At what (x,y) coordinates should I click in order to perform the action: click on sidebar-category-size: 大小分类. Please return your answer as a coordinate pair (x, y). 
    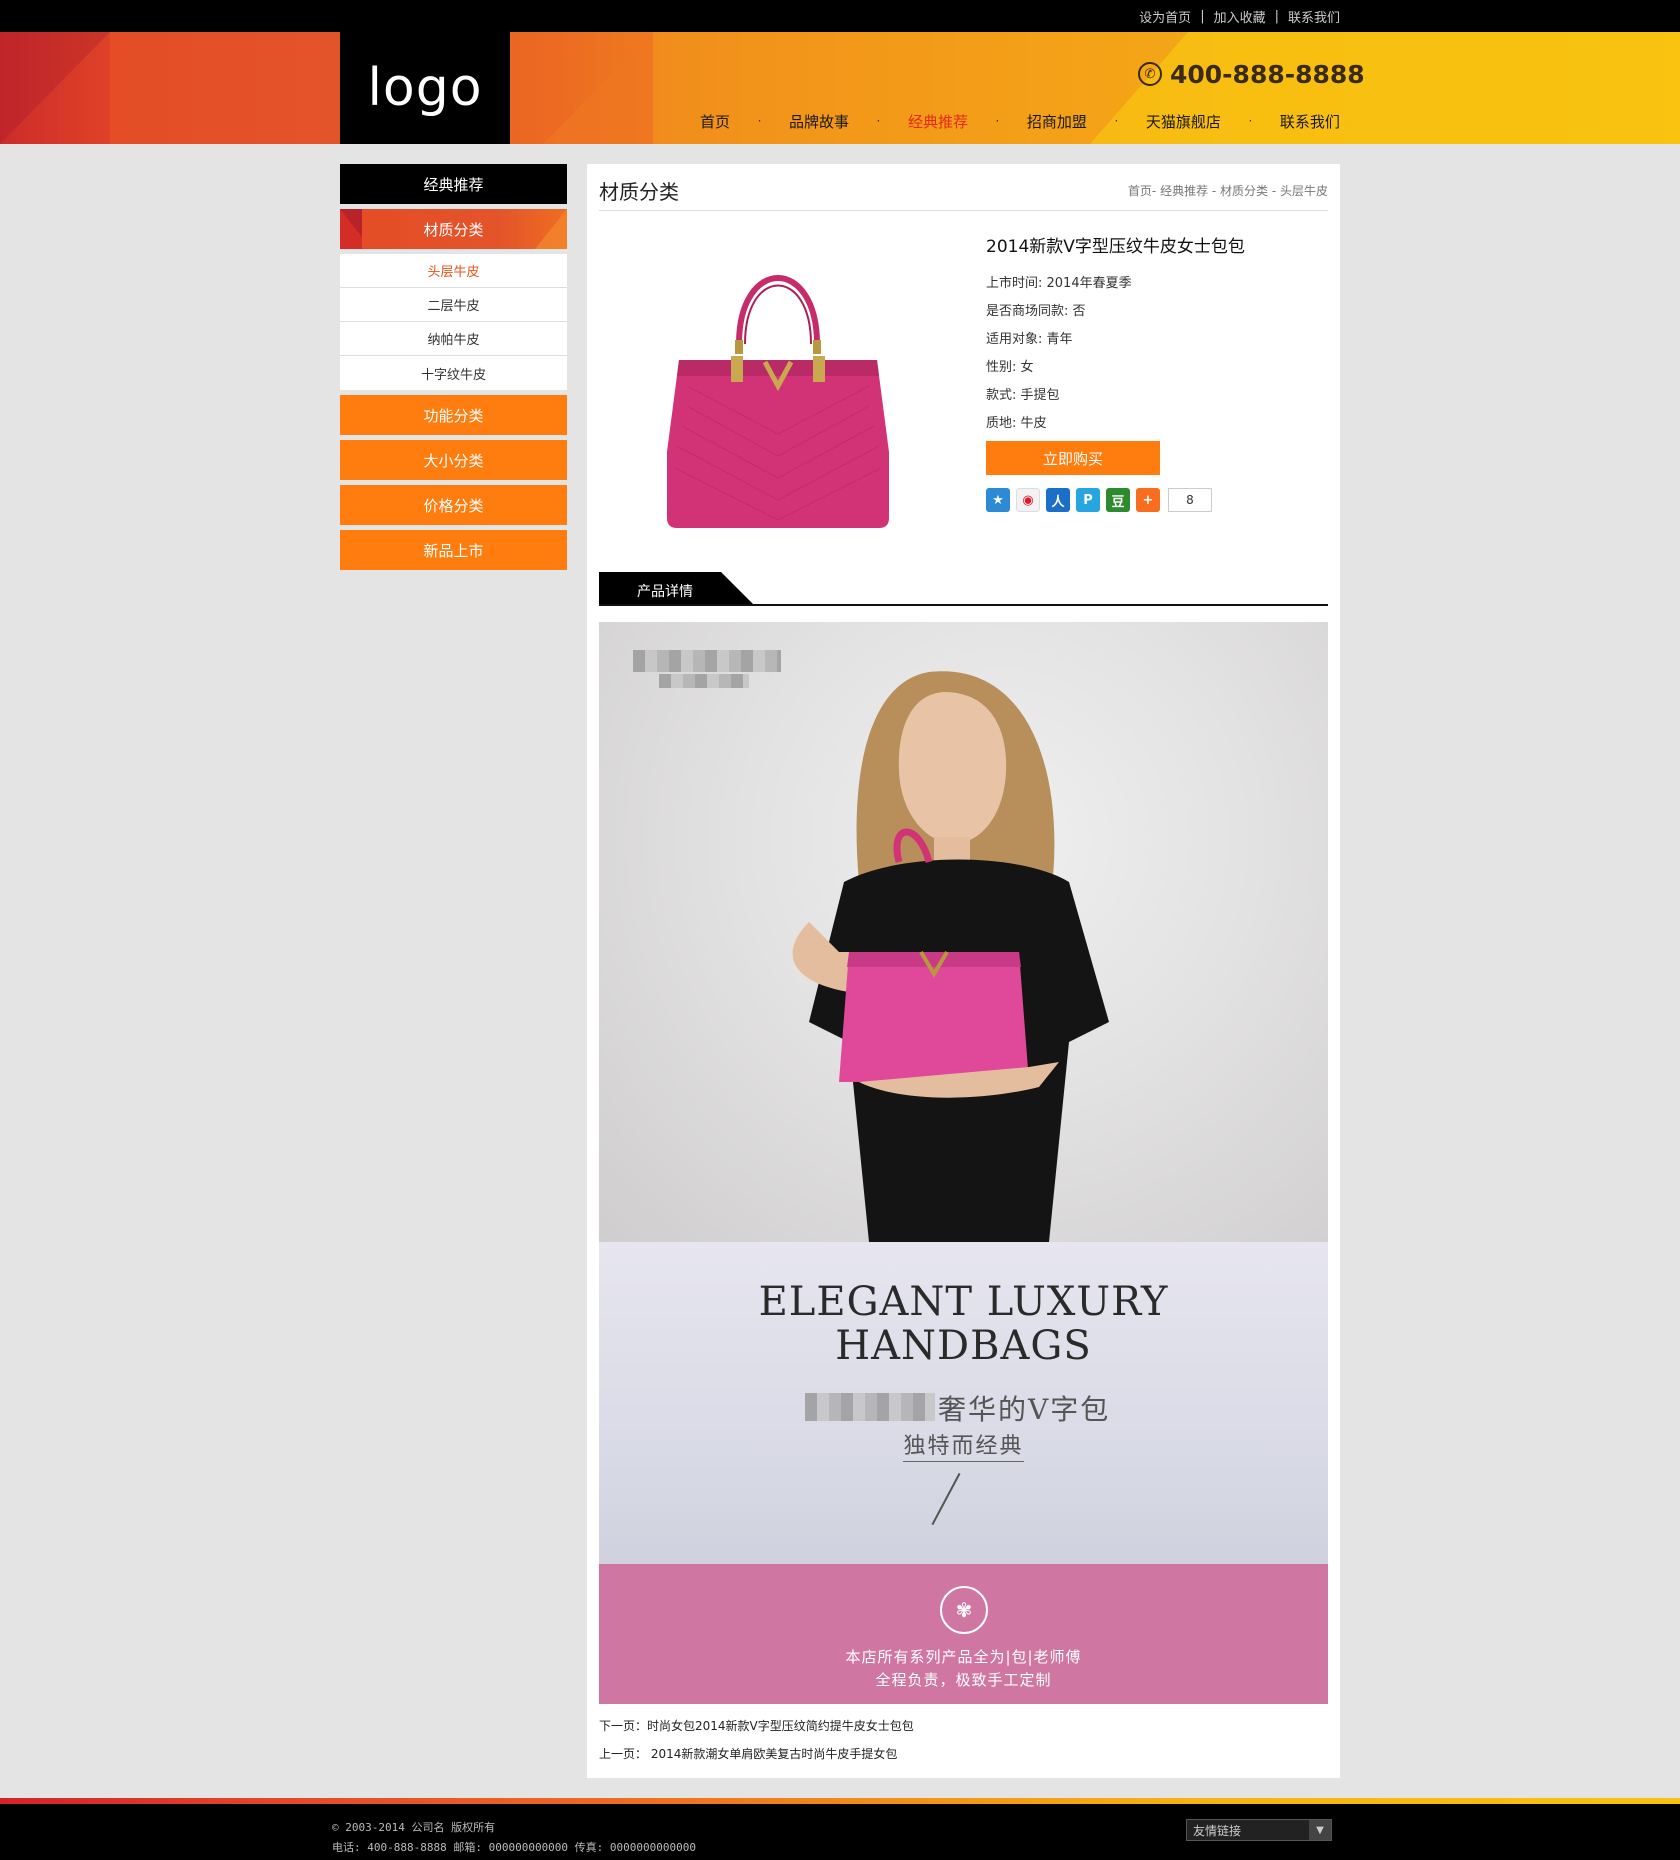
    Looking at the image, I should click on (453, 460).